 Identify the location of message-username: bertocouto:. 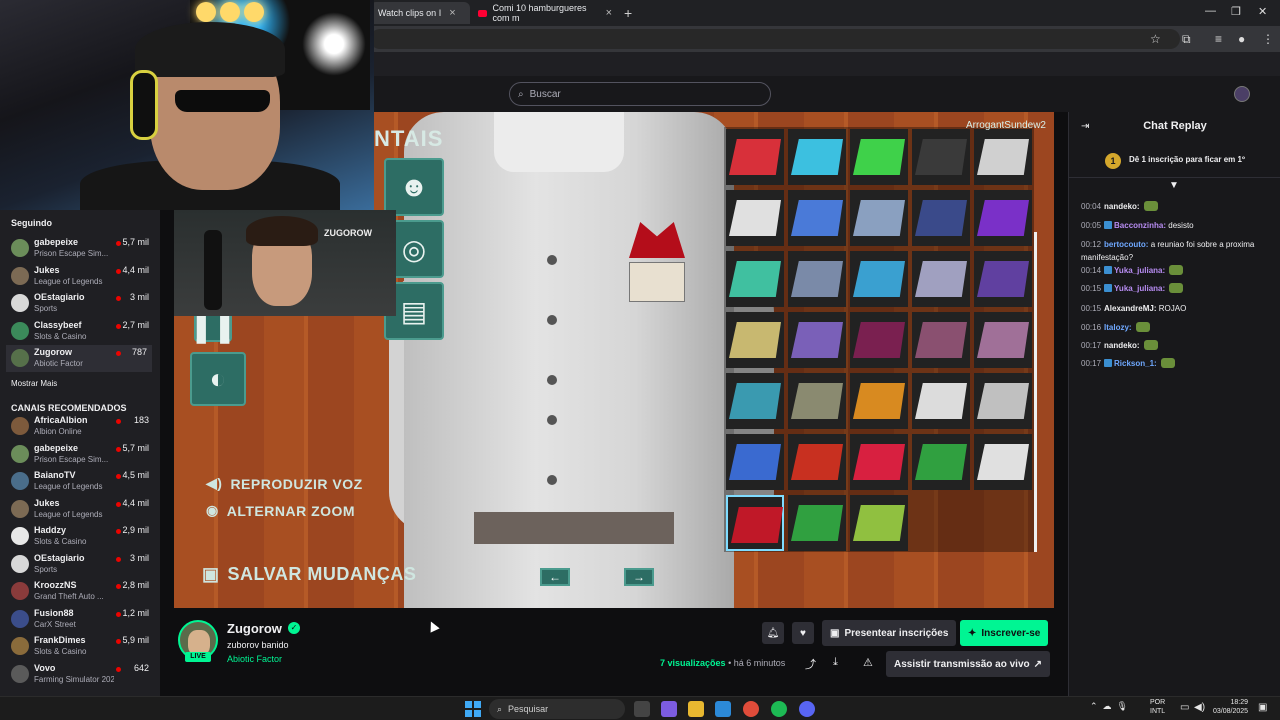
(1126, 244).